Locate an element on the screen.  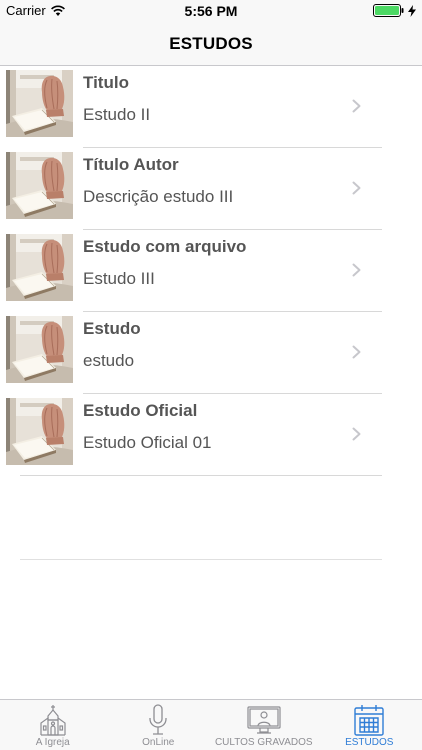
tab-cultos-gravados: CULTOS GRAVADOS is located at coordinates (264, 725).